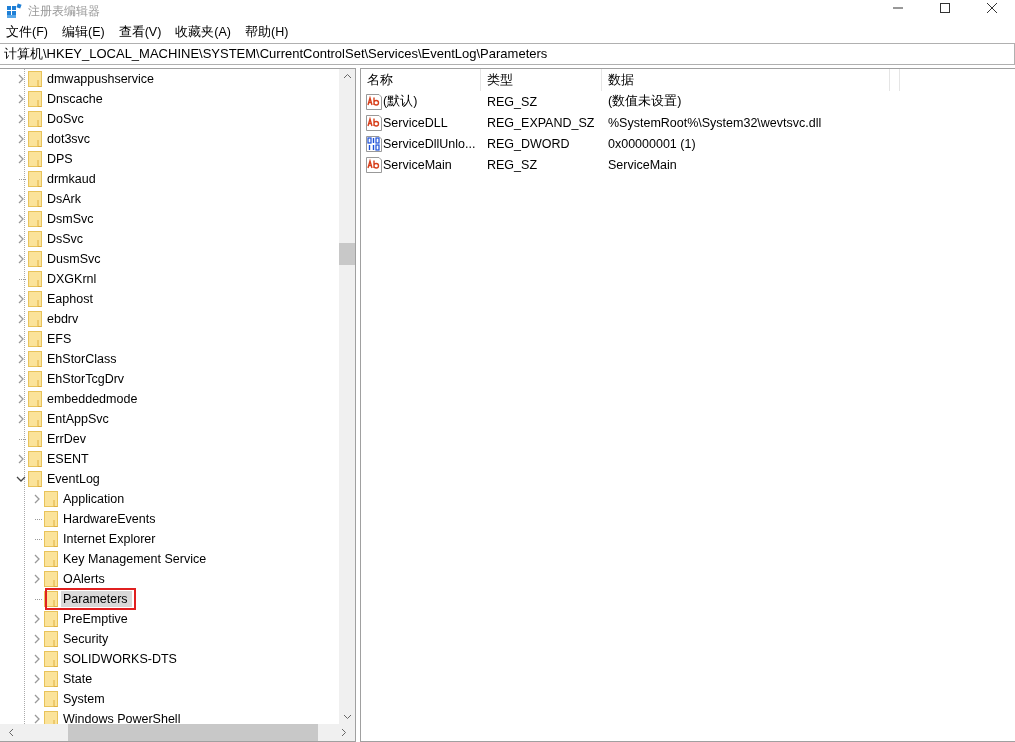 This screenshot has height=742, width=1015. Describe the element at coordinates (96, 599) in the screenshot. I see `tree-item: Parameters` at that location.